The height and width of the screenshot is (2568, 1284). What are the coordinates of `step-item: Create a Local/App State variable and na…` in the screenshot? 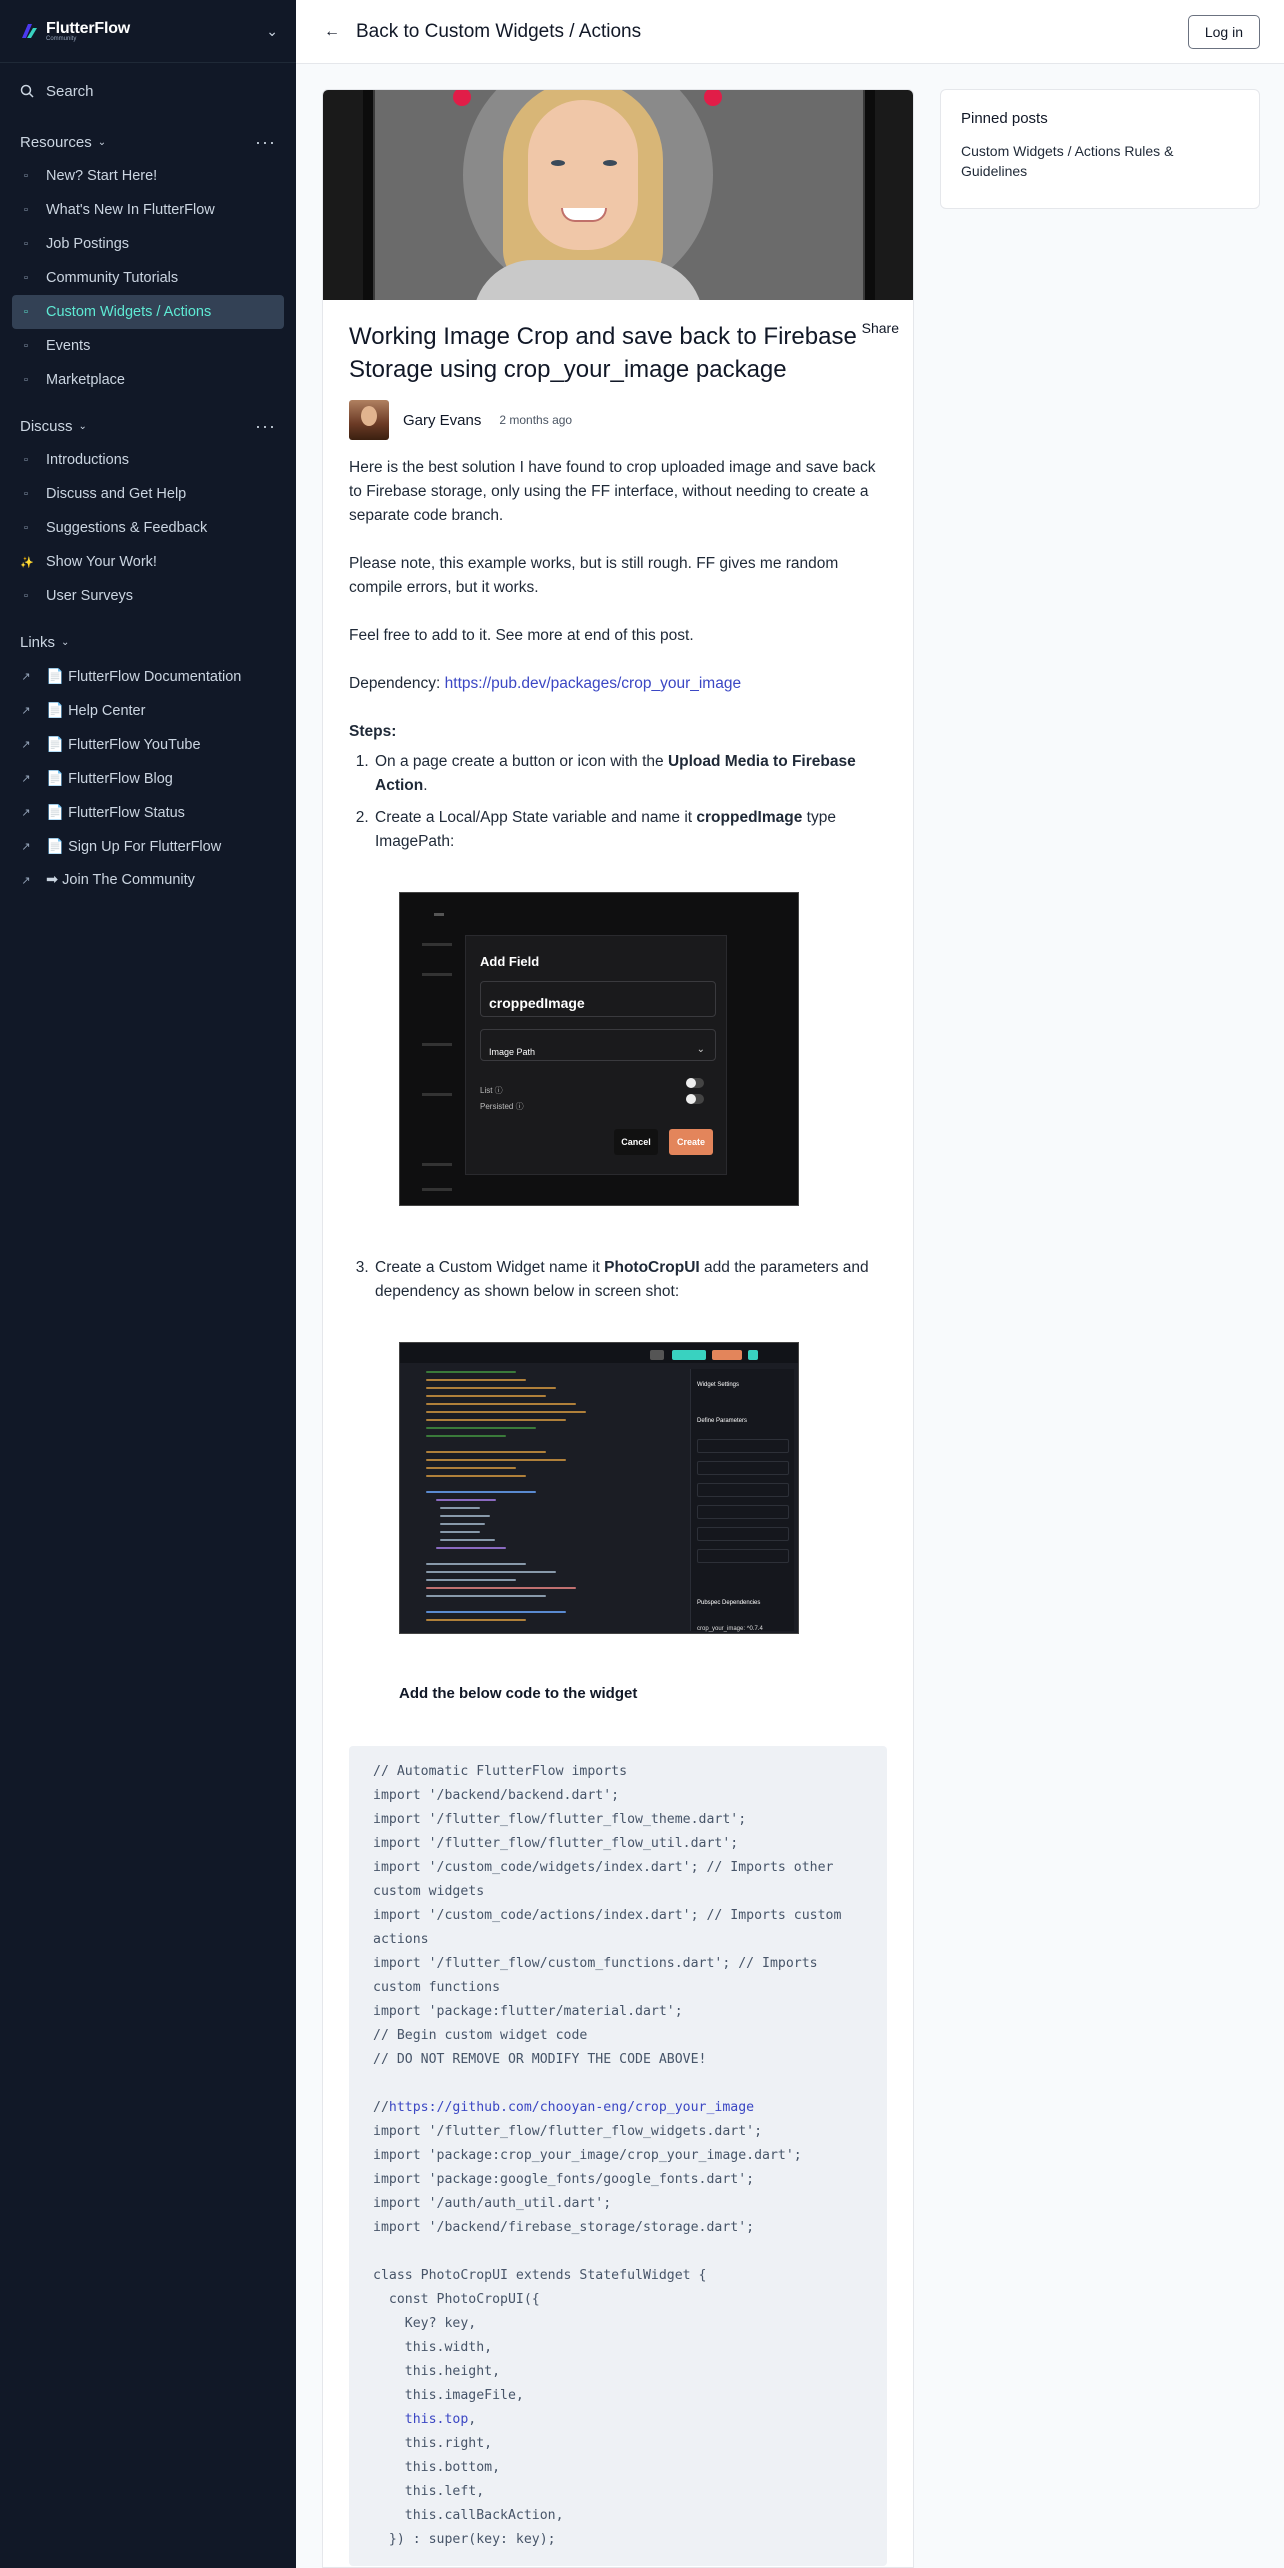 It's located at (630, 1006).